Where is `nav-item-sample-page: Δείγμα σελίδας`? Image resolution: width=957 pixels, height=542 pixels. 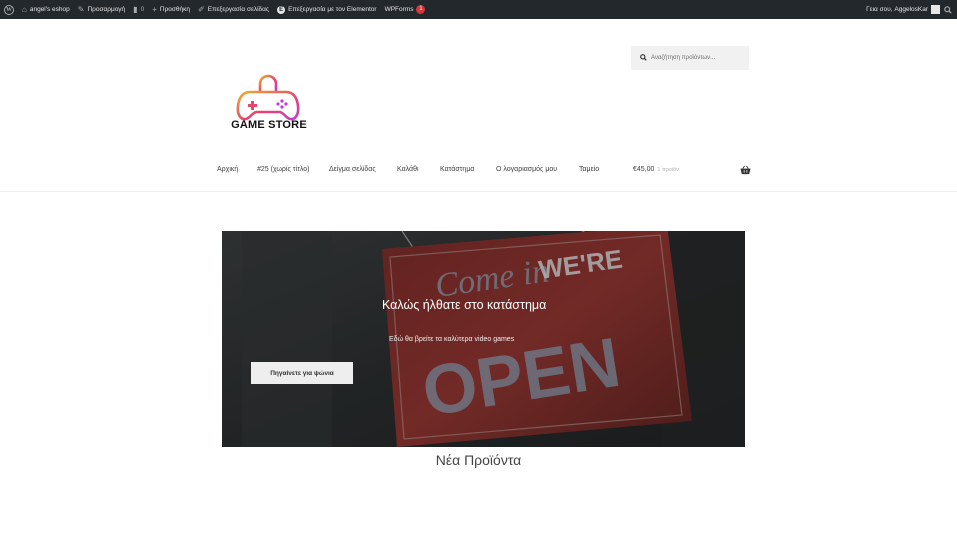 nav-item-sample-page: Δείγμα σελίδας is located at coordinates (352, 169).